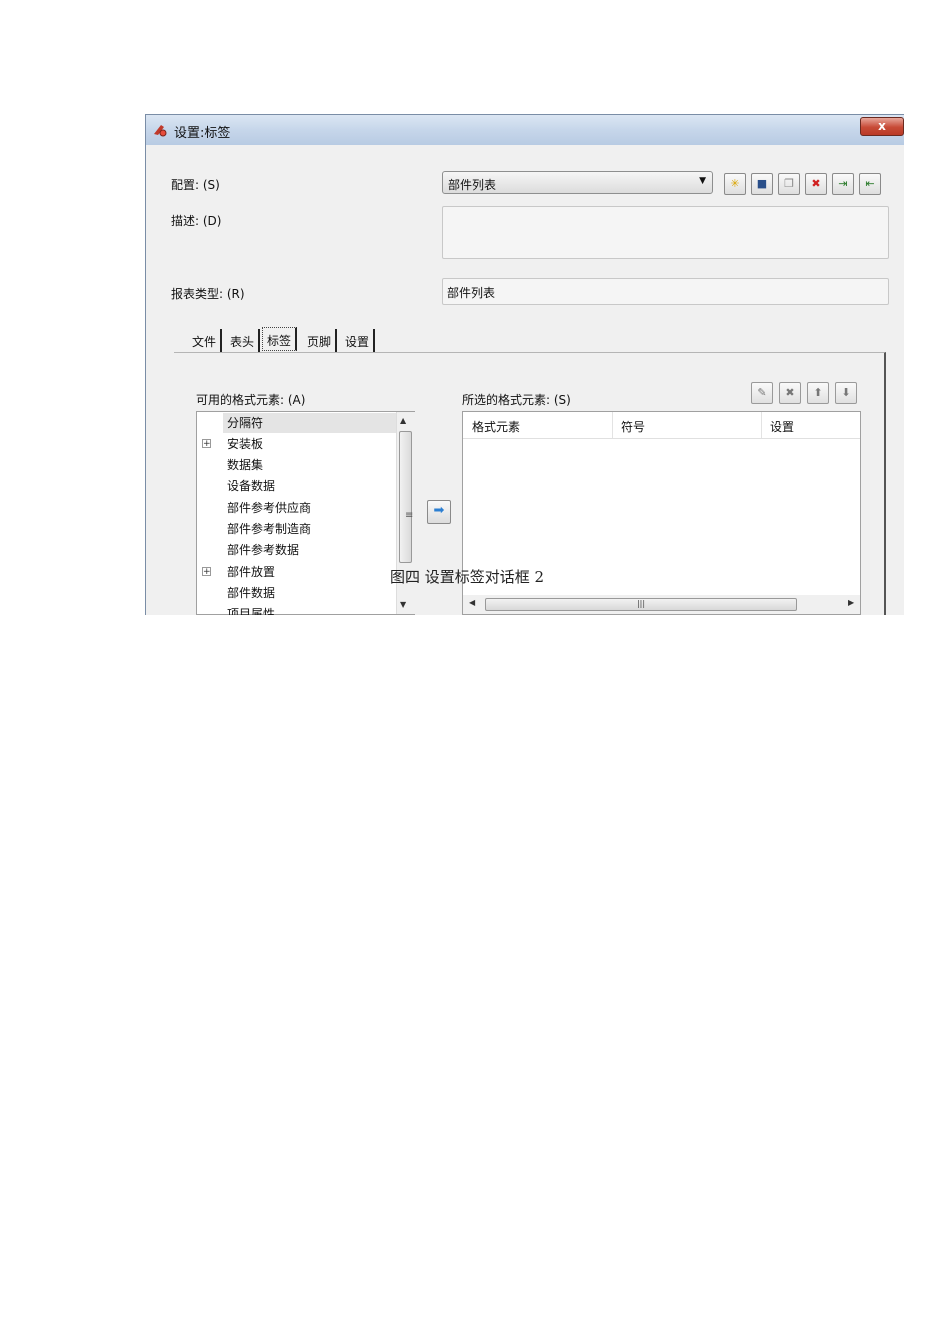  Describe the element at coordinates (665, 291) in the screenshot. I see `report-type-field: 部件列表` at that location.